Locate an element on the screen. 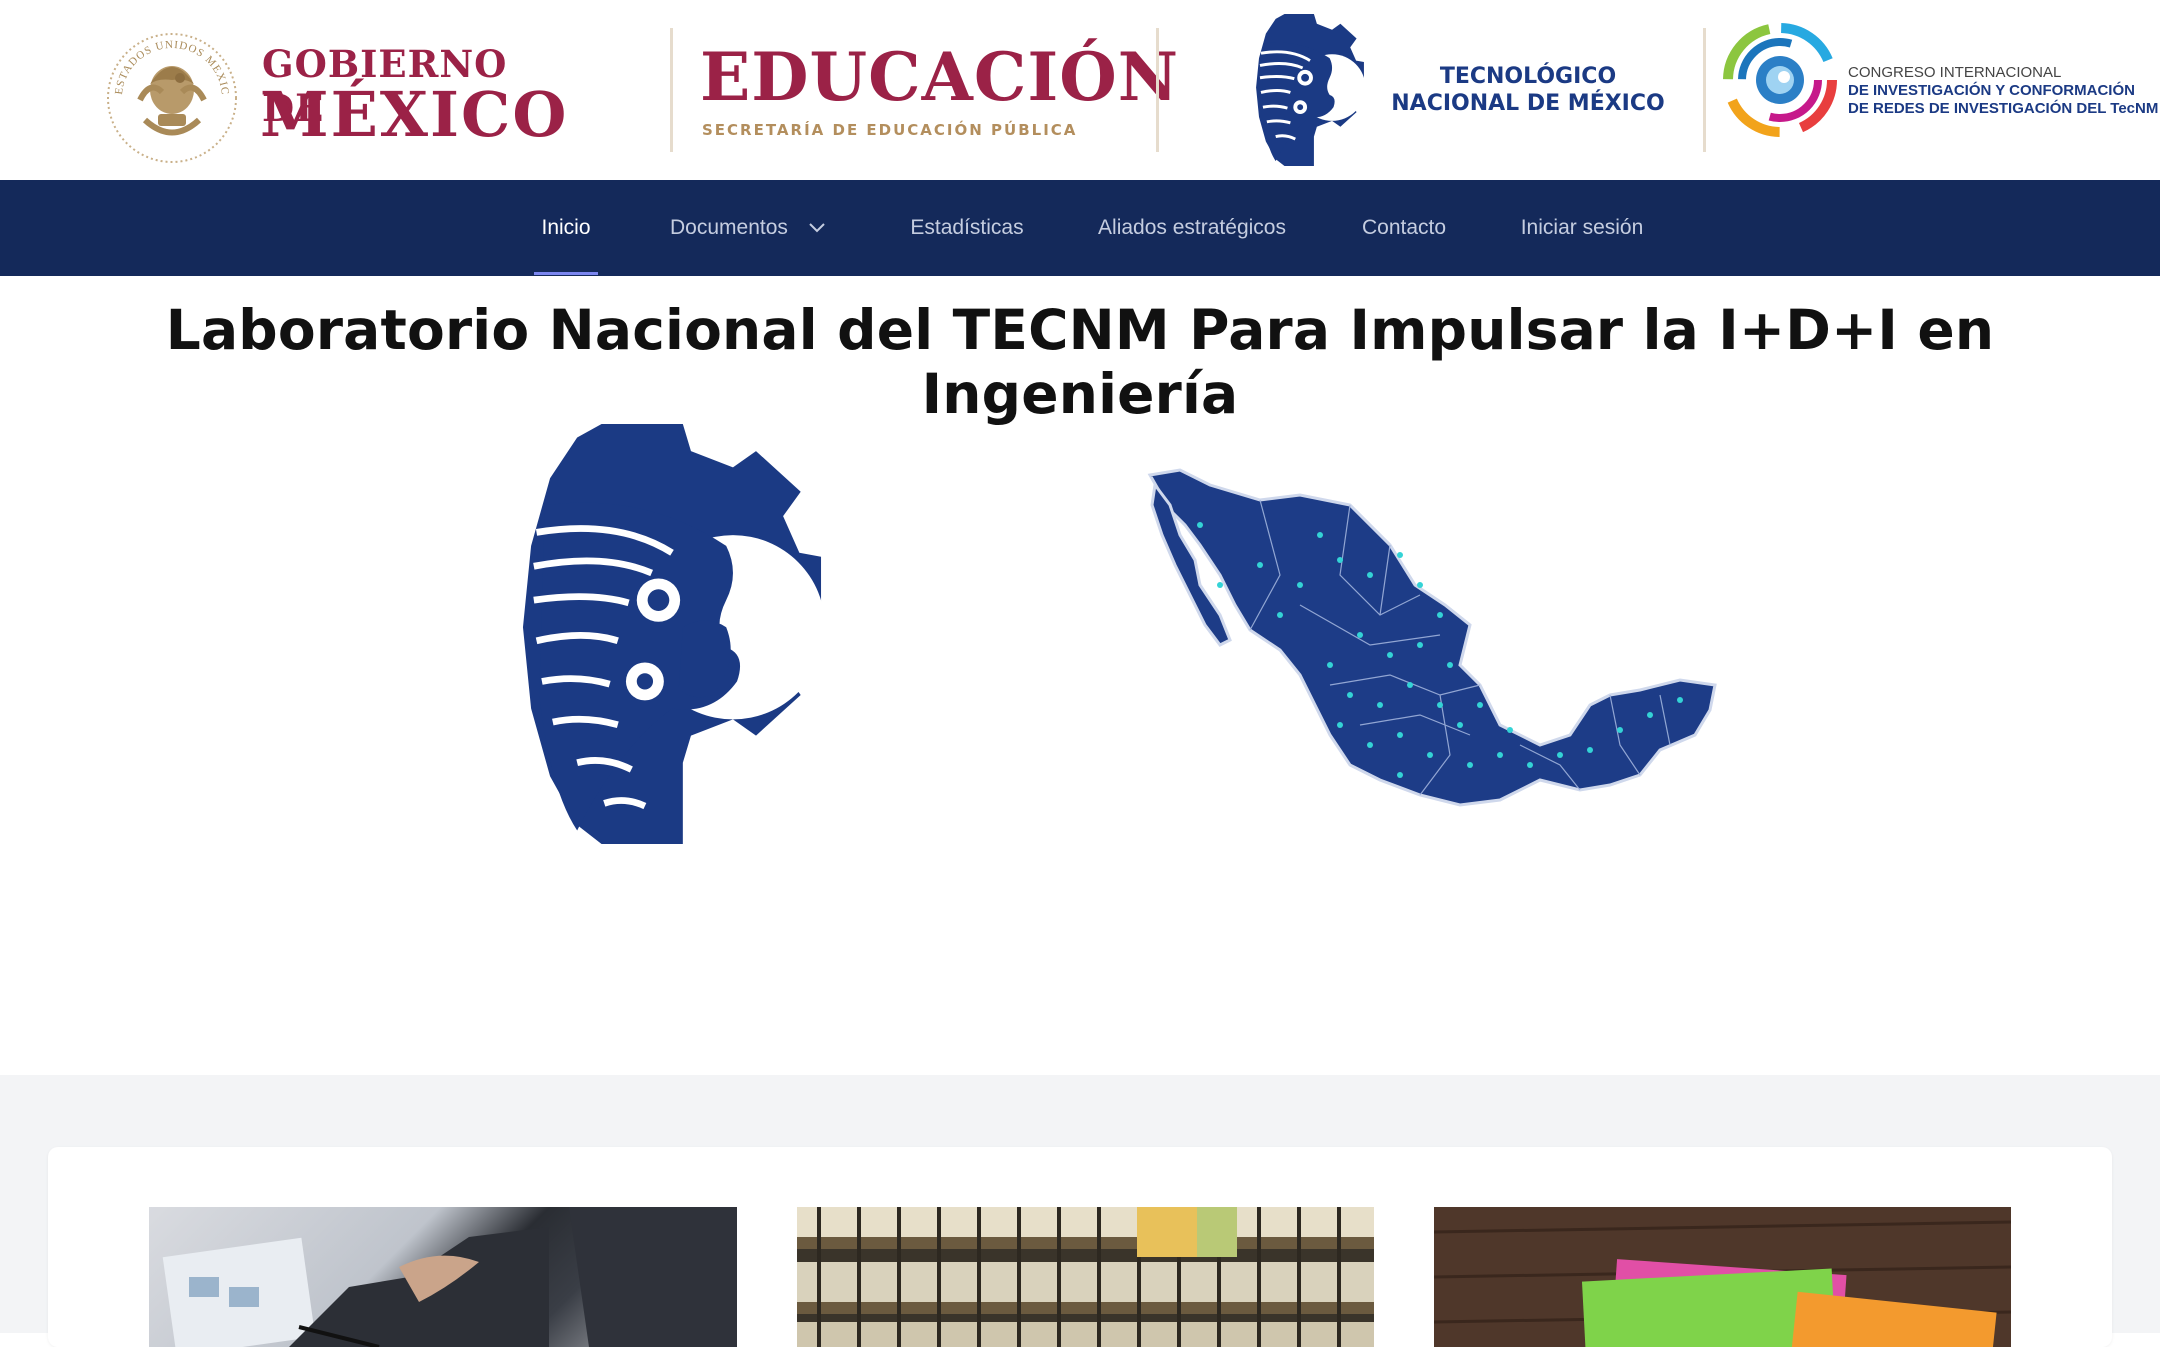 Image resolution: width=2160 pixels, height=1347 pixels. nav-item-label: Documentos is located at coordinates (729, 227).